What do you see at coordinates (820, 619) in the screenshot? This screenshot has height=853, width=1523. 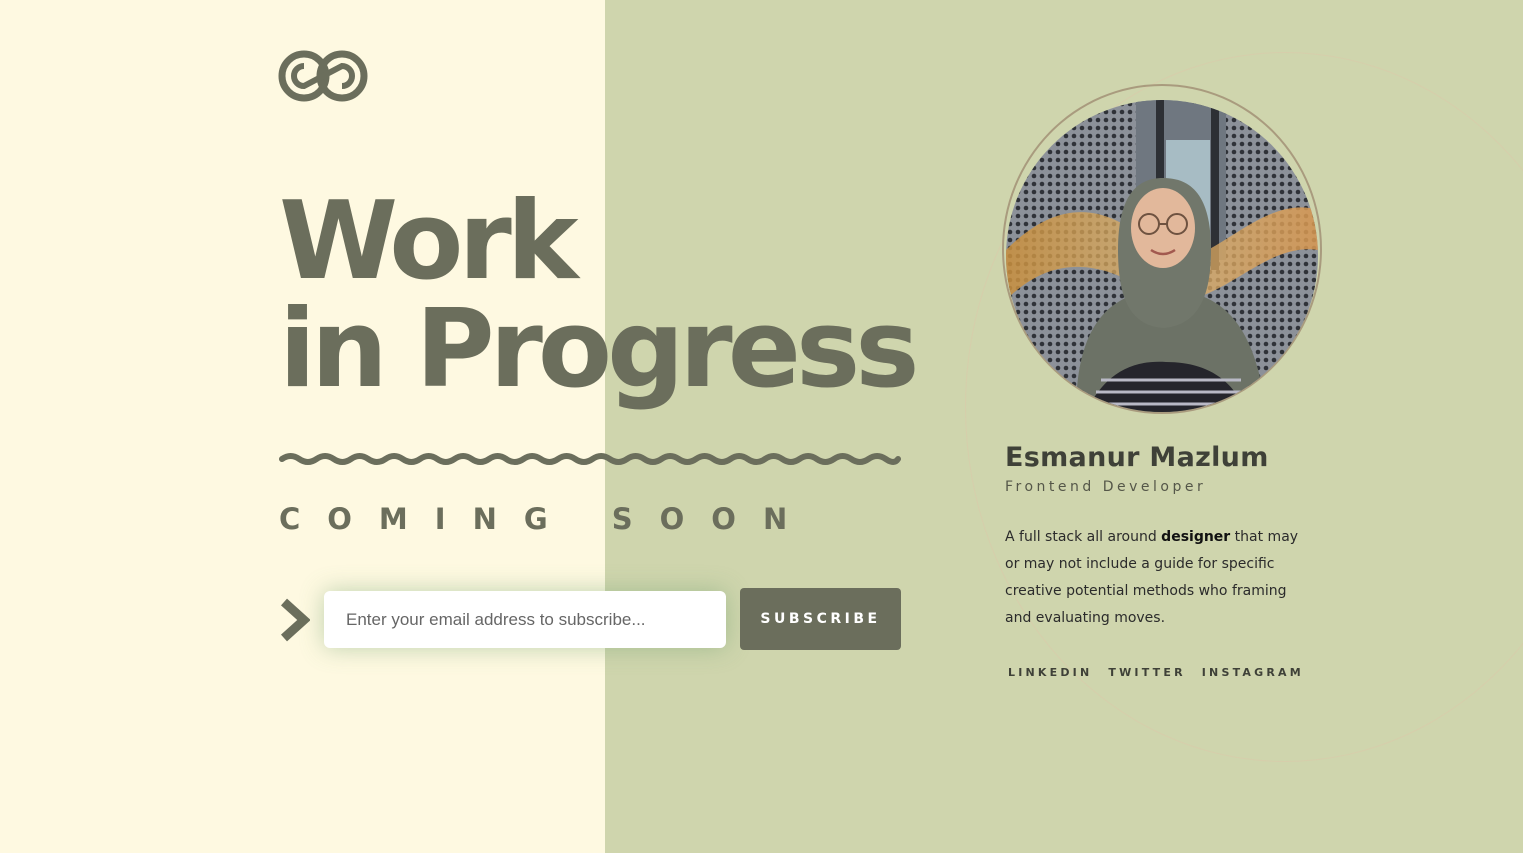 I see `subscribe-button: SUBSCRIBE` at bounding box center [820, 619].